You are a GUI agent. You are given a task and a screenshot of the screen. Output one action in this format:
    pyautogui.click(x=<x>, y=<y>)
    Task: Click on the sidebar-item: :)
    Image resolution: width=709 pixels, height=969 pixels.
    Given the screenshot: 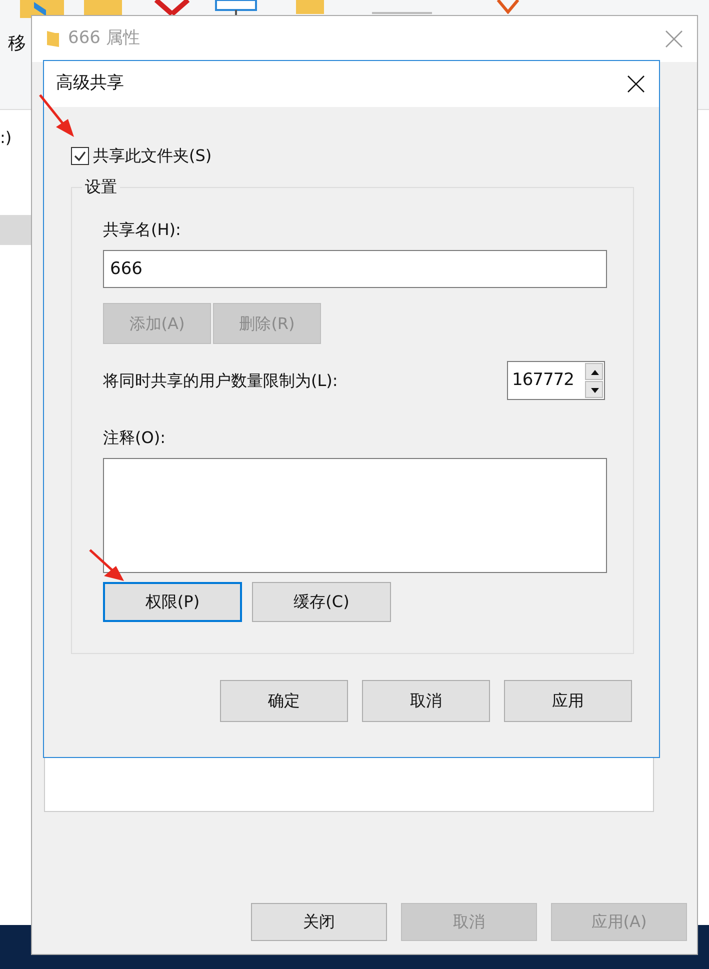 What is the action you would take?
    pyautogui.click(x=6, y=138)
    